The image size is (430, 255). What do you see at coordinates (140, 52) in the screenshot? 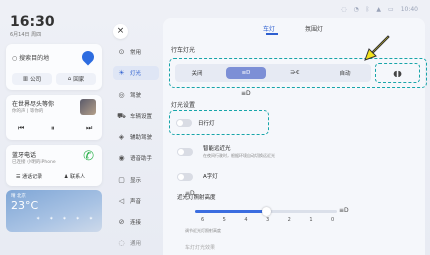
I see `menu-item-common: ⊙ 常用` at bounding box center [140, 52].